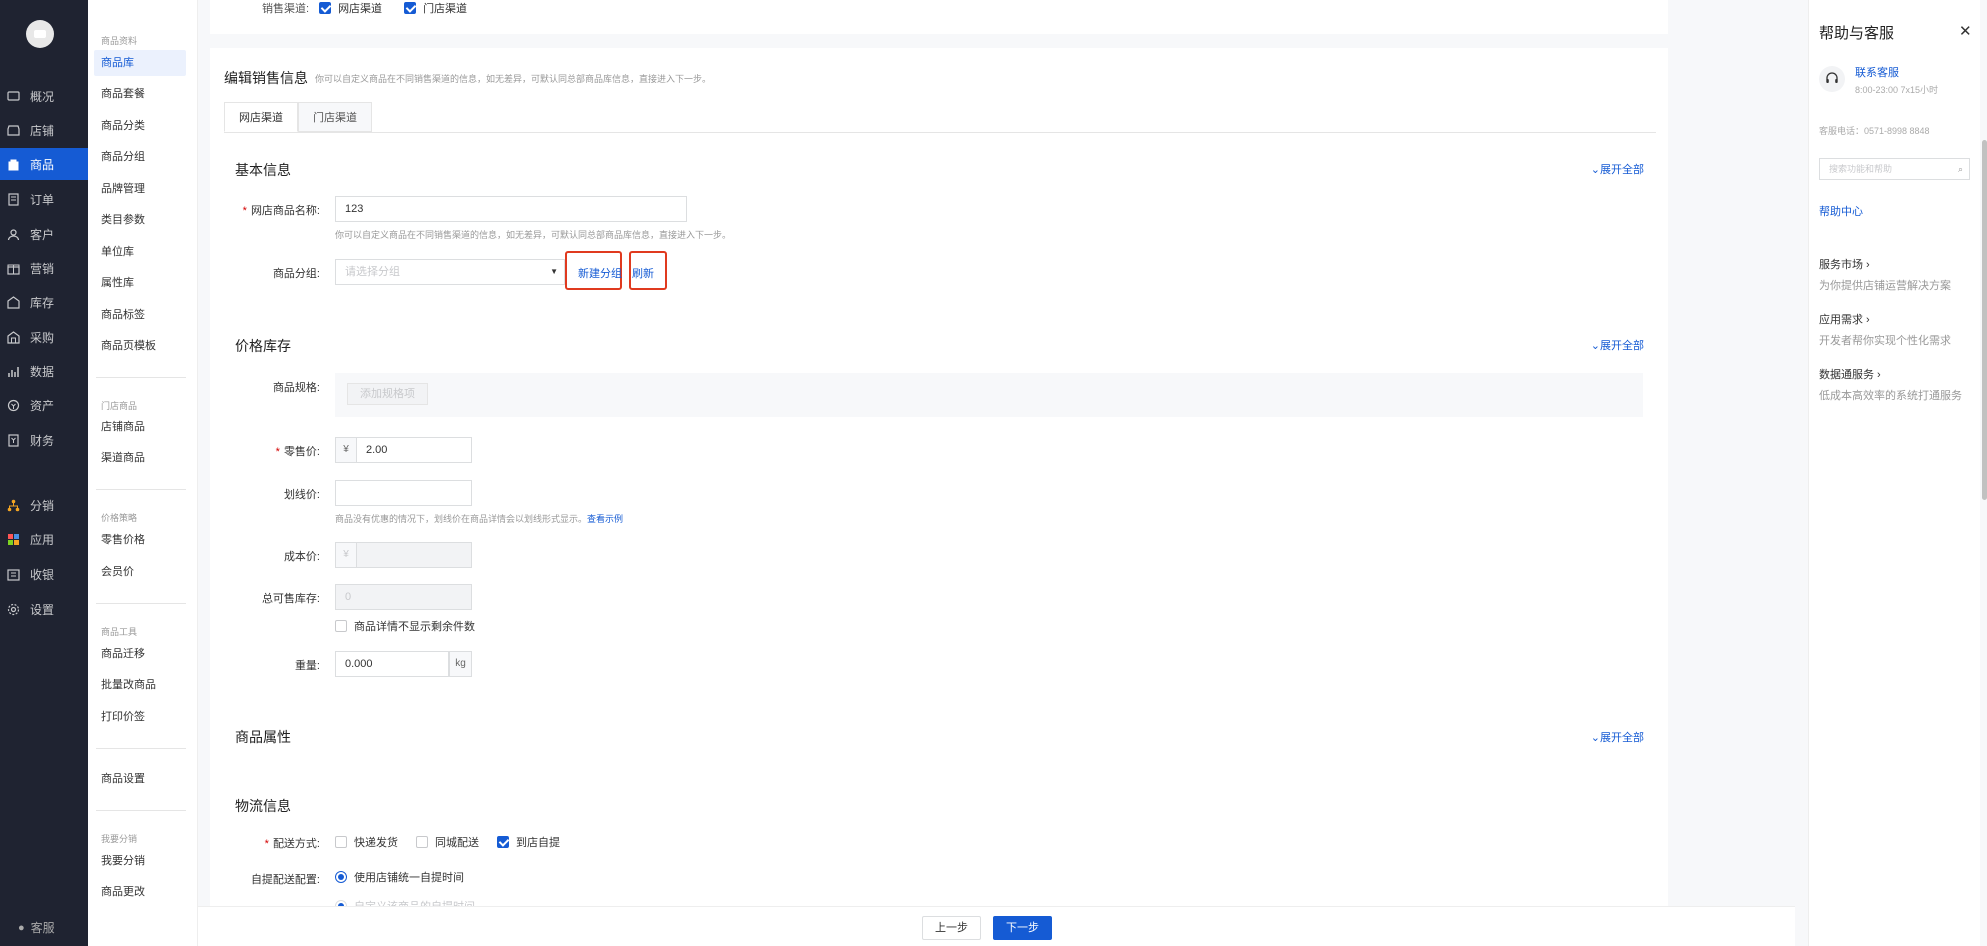  What do you see at coordinates (643, 273) in the screenshot?
I see `refresh-button: 刷新` at bounding box center [643, 273].